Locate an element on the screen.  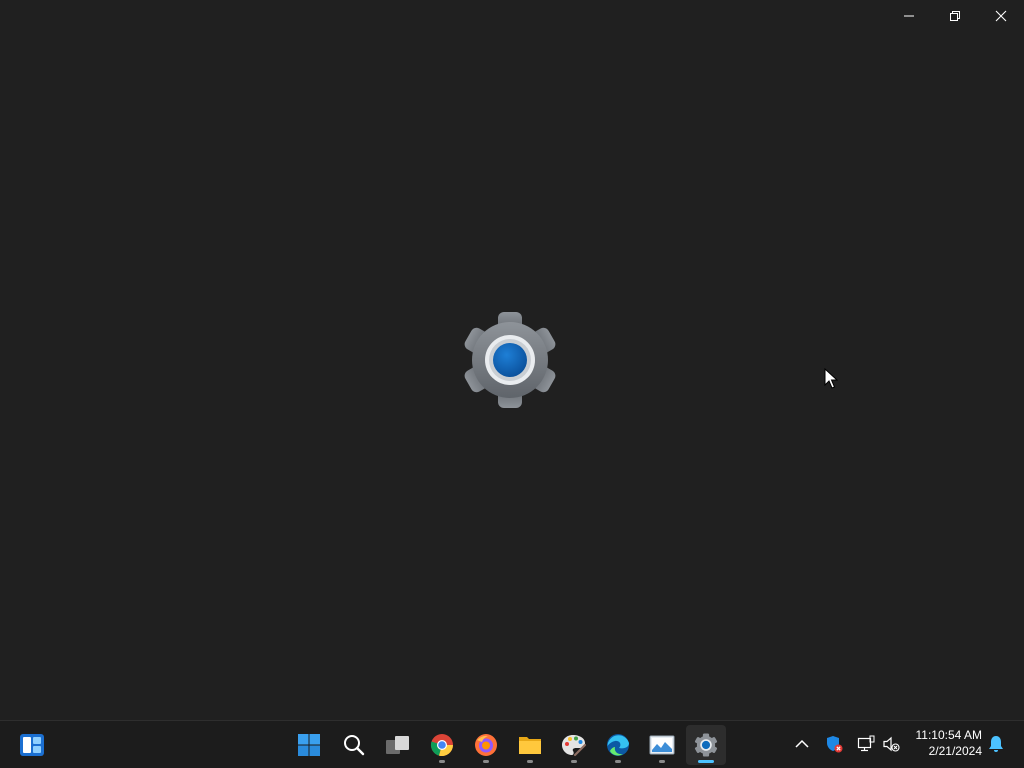
task-view-button is located at coordinates (398, 745).